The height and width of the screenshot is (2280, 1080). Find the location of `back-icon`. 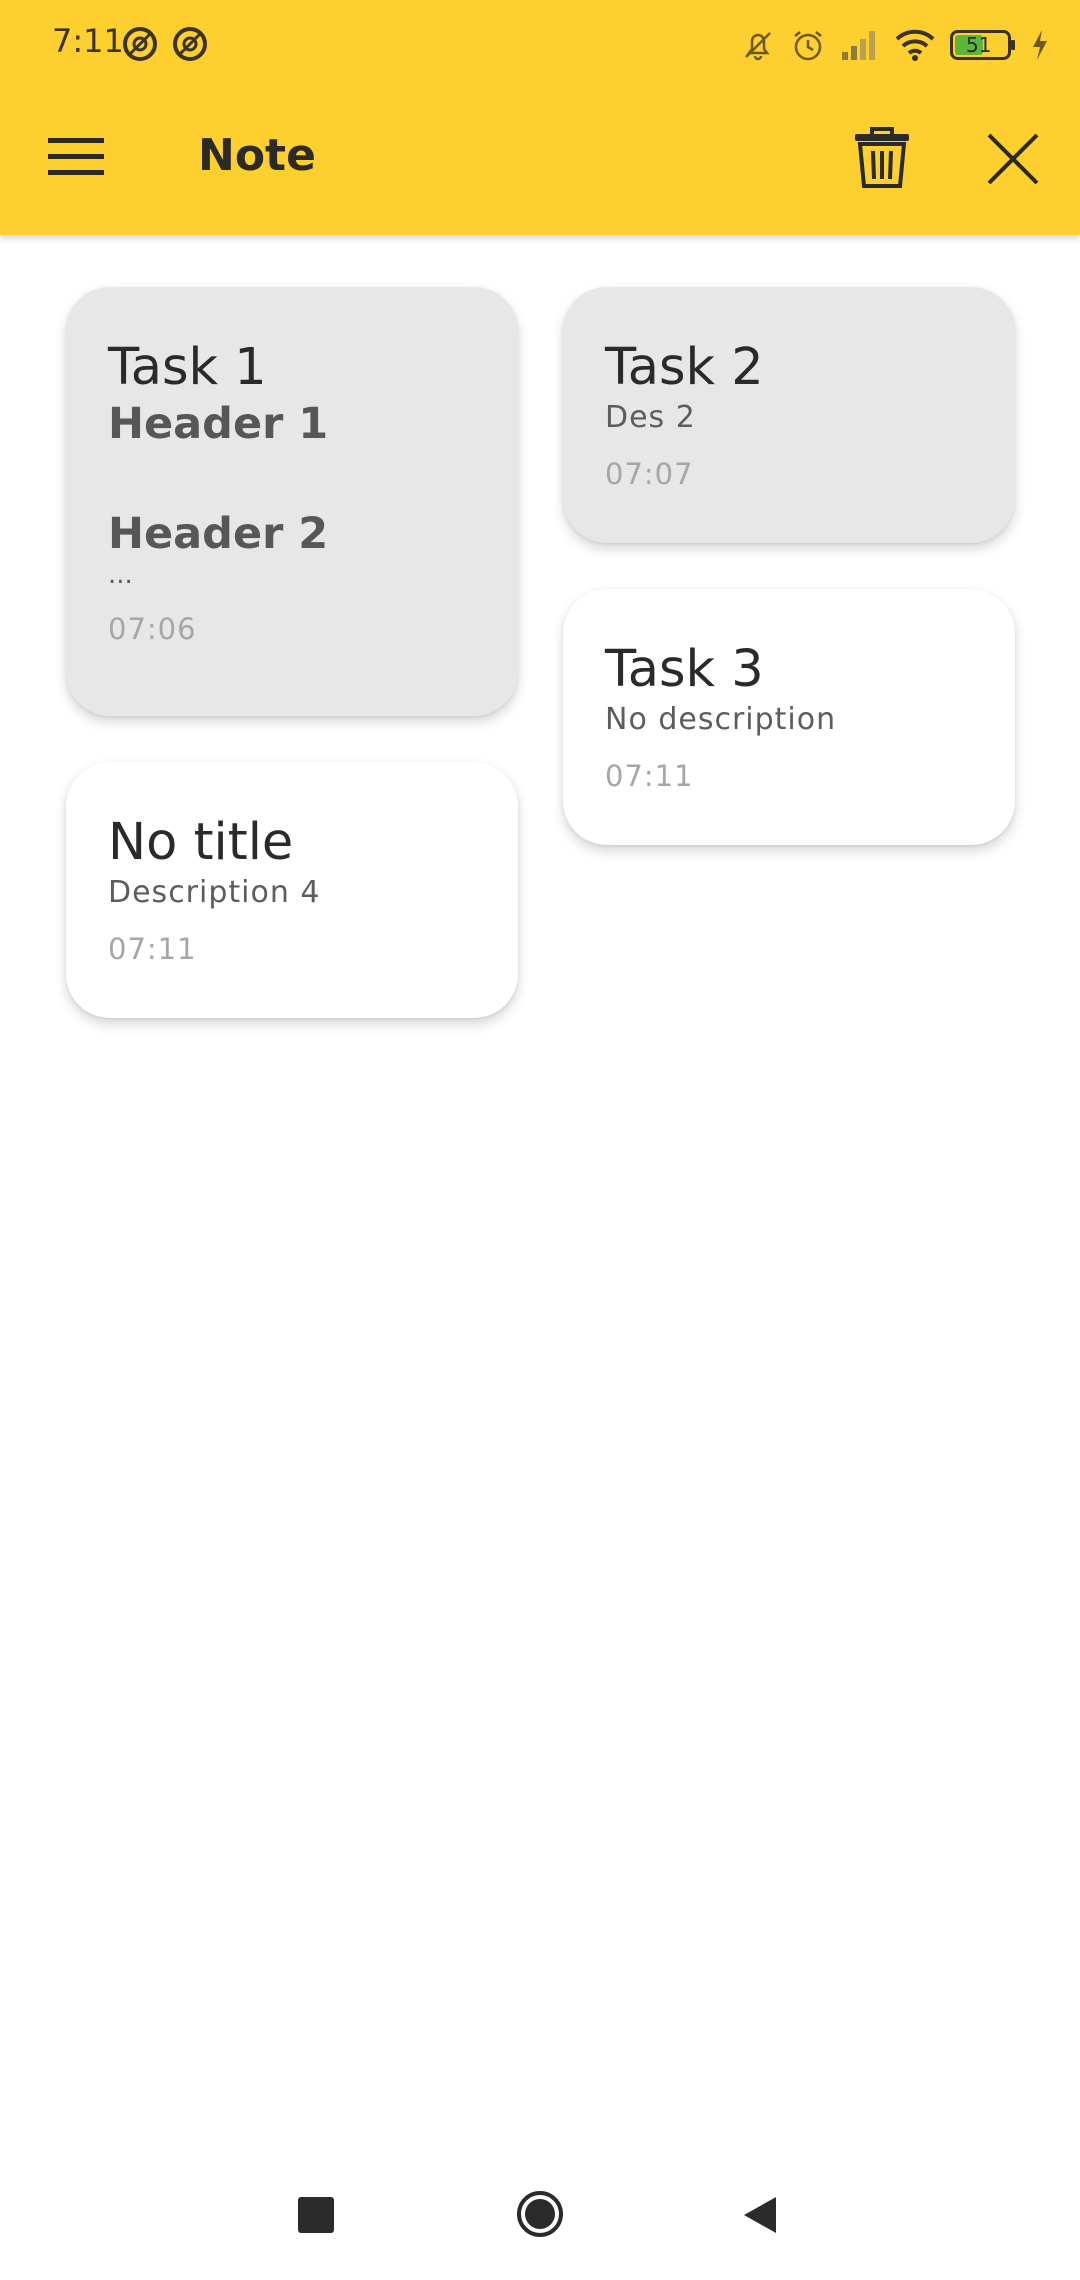

back-icon is located at coordinates (760, 2215).